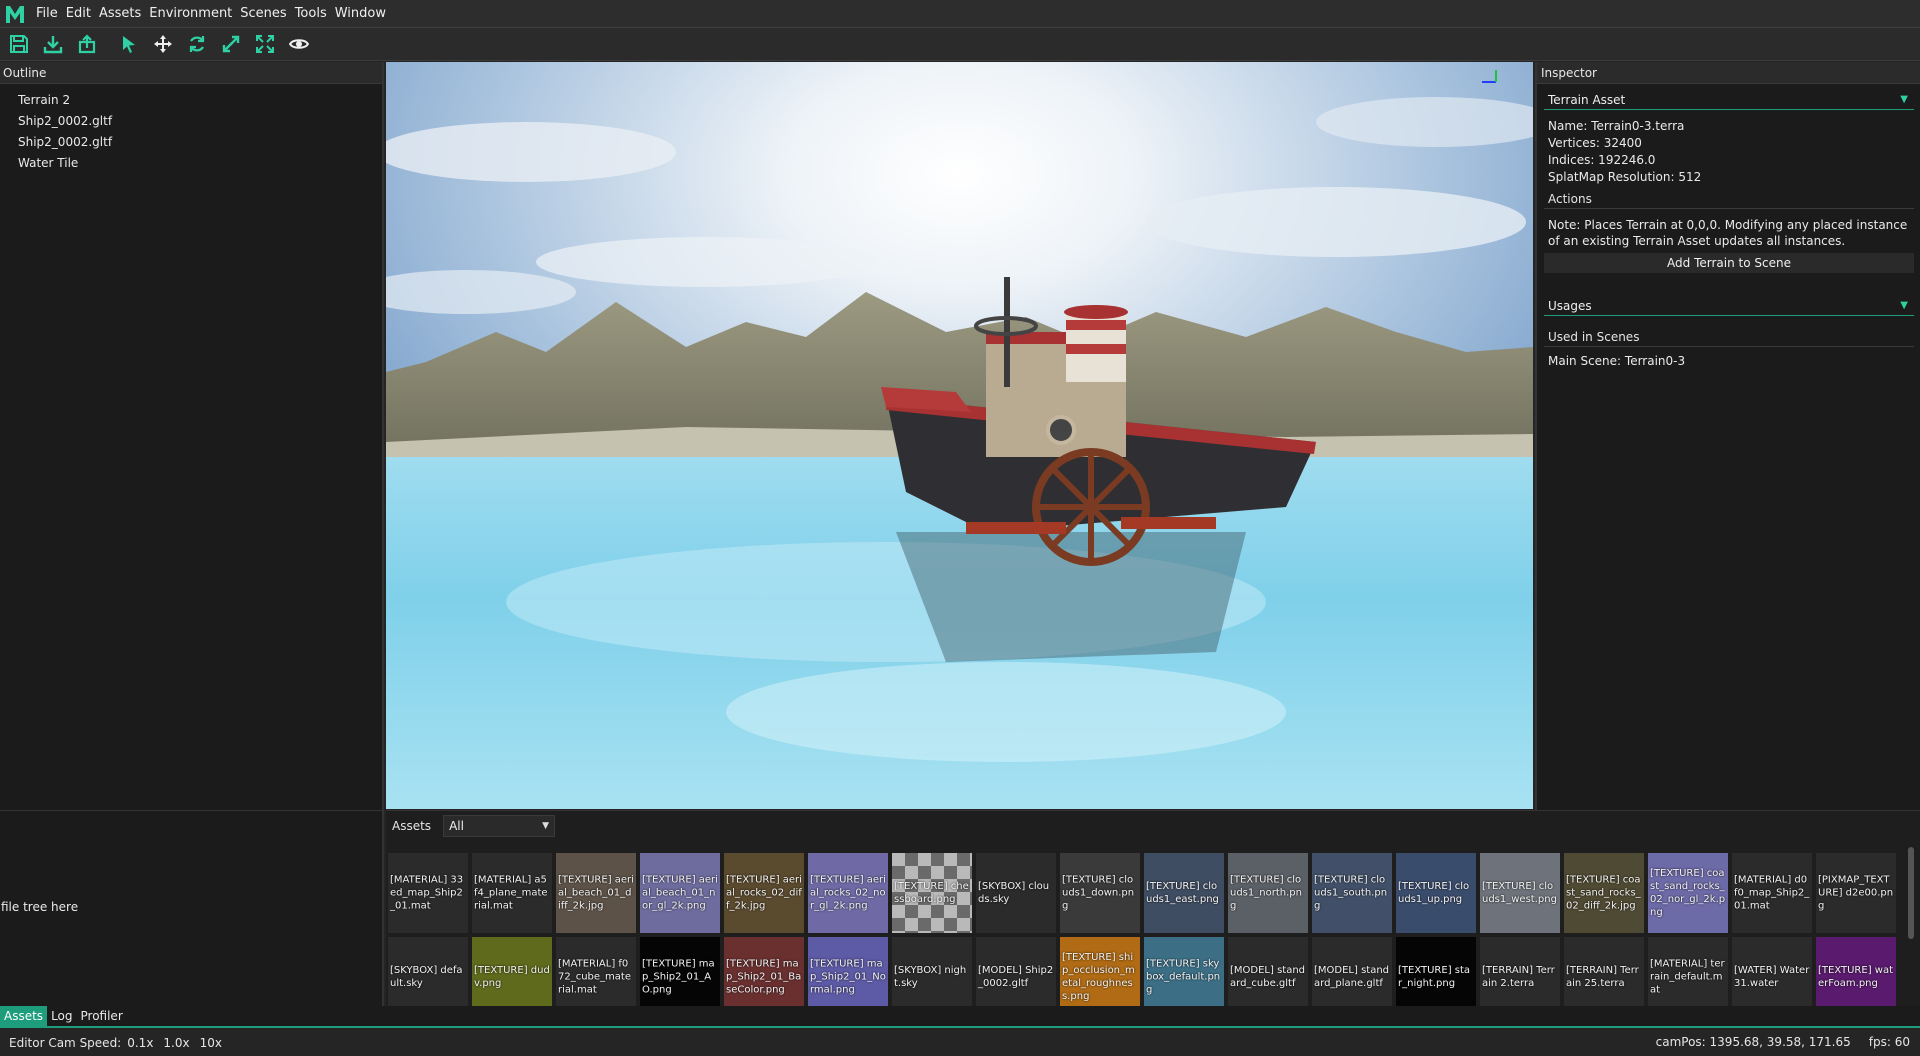  What do you see at coordinates (848, 893) in the screenshot?
I see `asset-tile: [TEXTURE] aerial_rocks_02_nor_gl_2k.png` at bounding box center [848, 893].